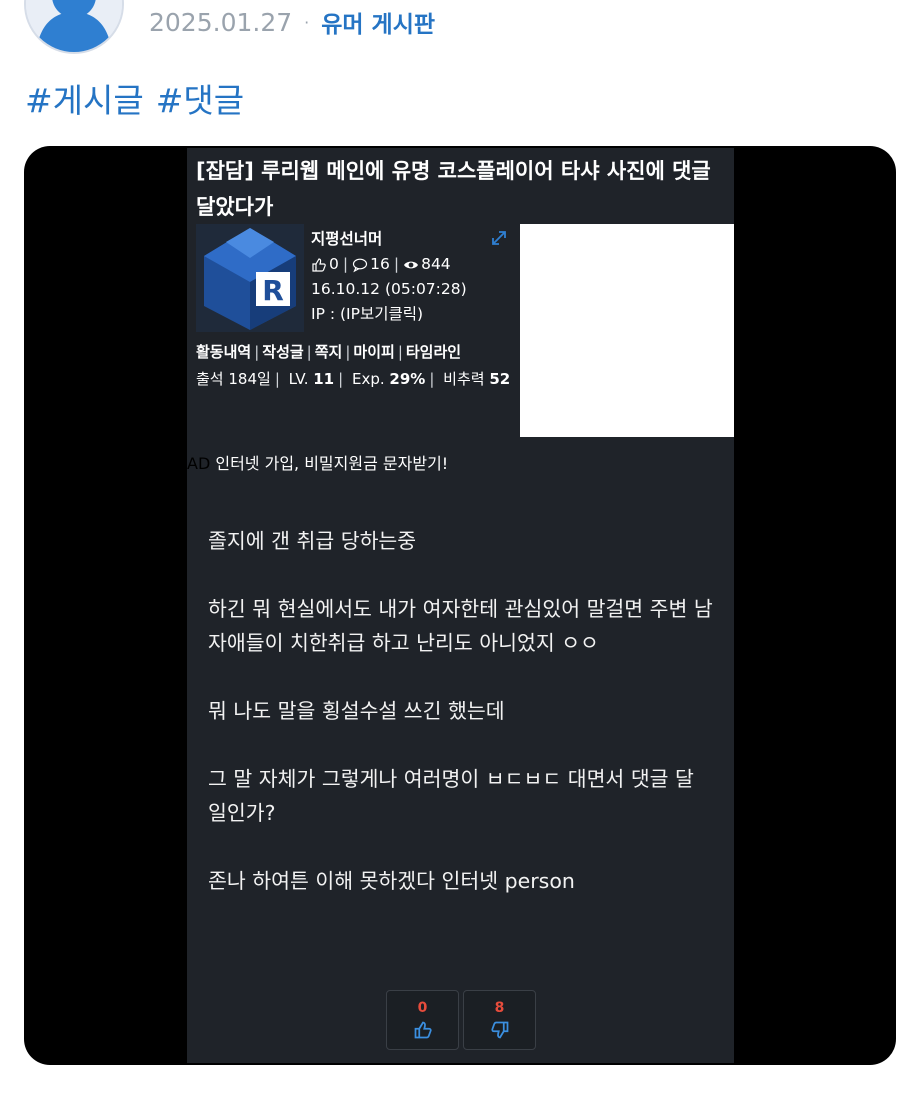 The height and width of the screenshot is (1110, 900). What do you see at coordinates (407, 379) in the screenshot?
I see `exp-value: 29%` at bounding box center [407, 379].